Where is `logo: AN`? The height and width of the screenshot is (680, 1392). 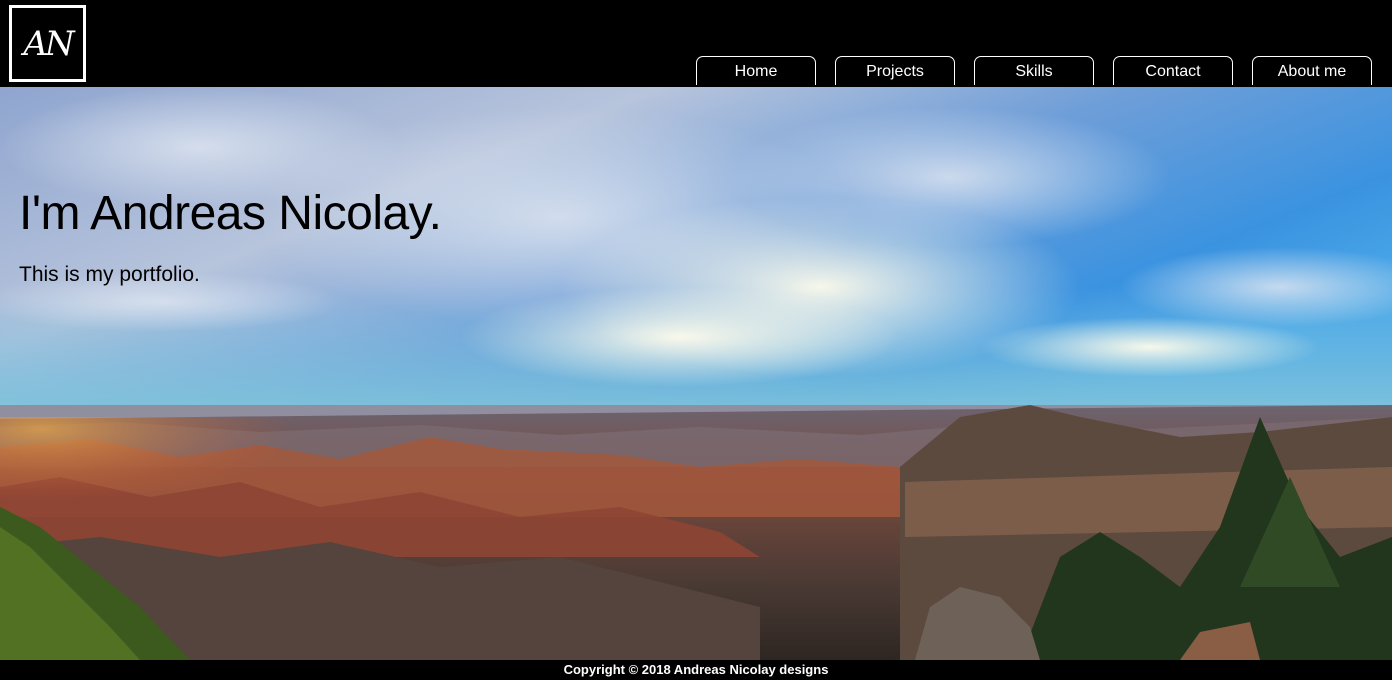
logo: AN is located at coordinates (47, 43).